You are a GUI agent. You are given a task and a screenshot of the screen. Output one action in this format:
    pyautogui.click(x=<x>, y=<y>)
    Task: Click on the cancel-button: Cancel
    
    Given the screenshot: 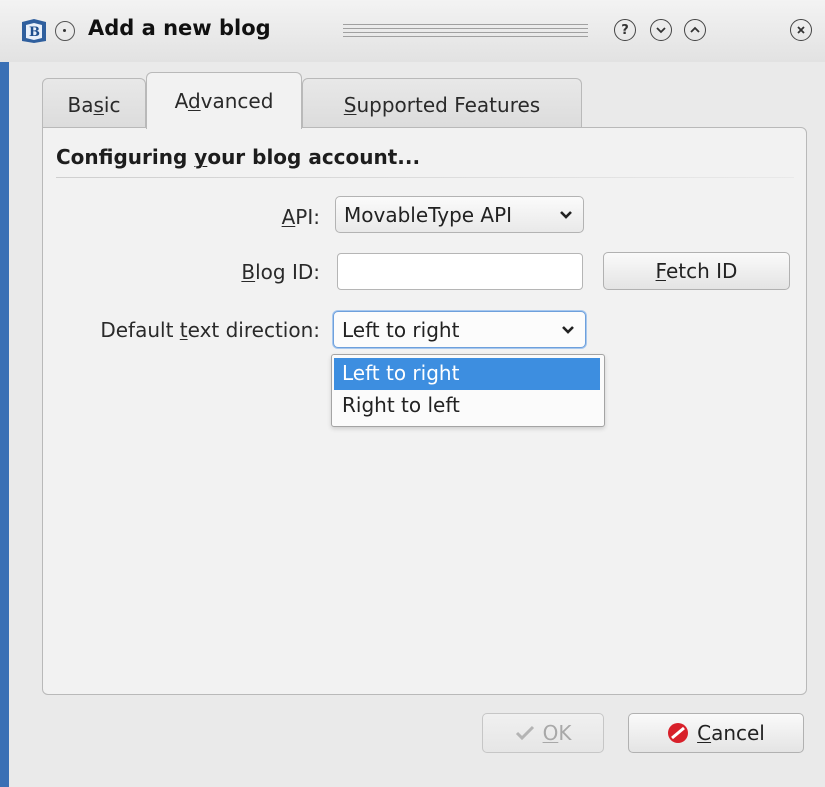 What is the action you would take?
    pyautogui.click(x=716, y=733)
    